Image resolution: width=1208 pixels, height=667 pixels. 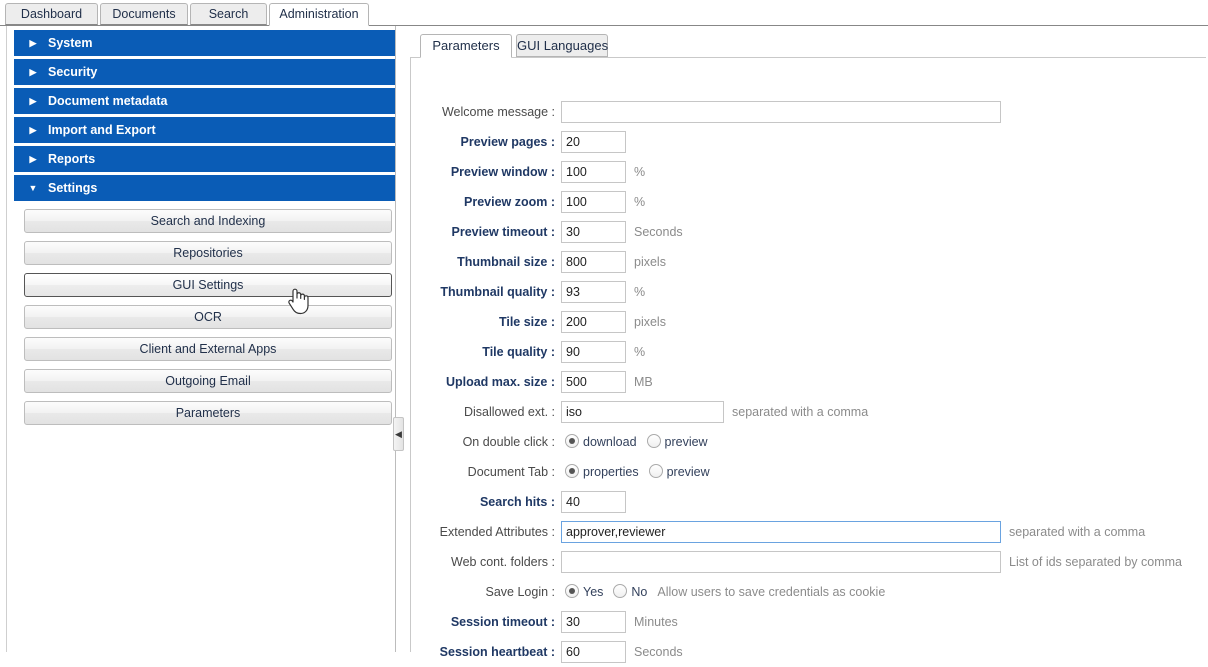 I want to click on top-tab-dashboard: Dashboard, so click(x=51, y=14).